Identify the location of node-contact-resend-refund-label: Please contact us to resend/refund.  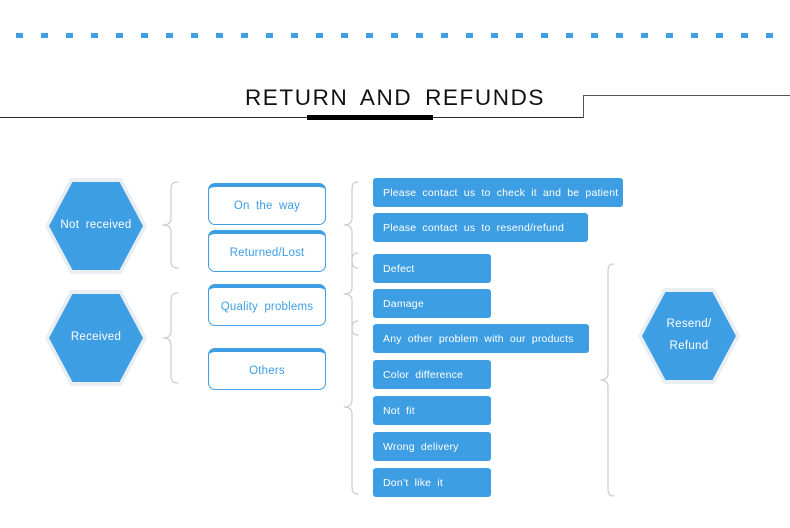
(474, 227).